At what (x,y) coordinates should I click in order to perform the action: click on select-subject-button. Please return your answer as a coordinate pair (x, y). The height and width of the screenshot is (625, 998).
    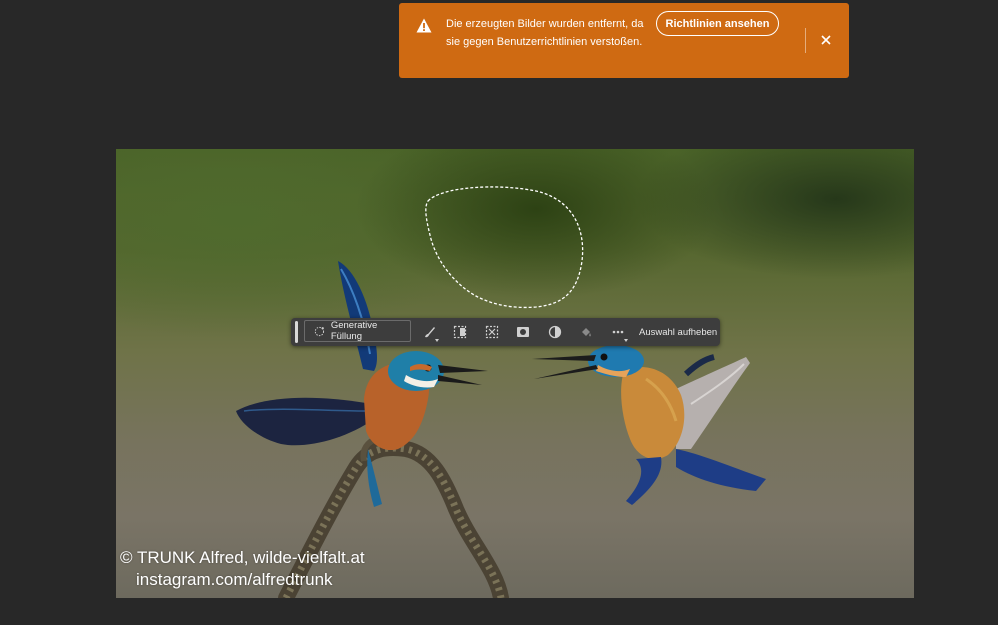
    Looking at the image, I should click on (460, 332).